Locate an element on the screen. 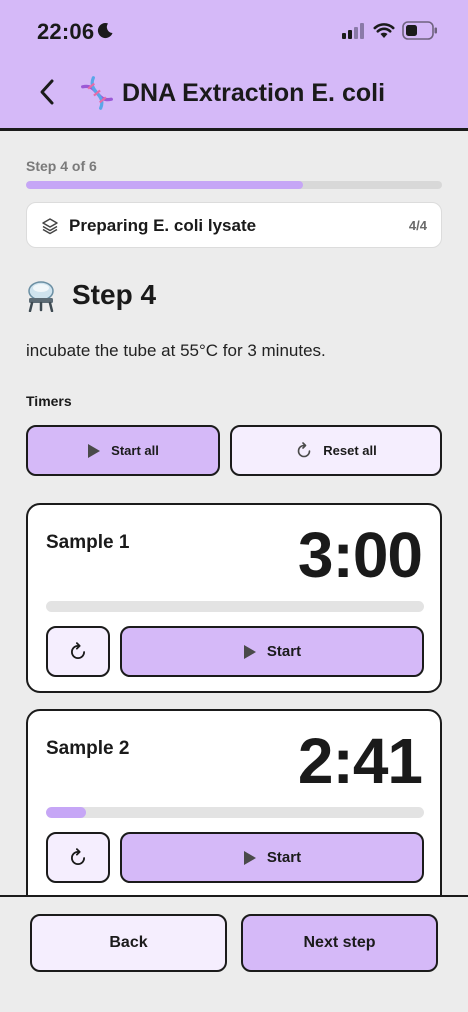 The width and height of the screenshot is (468, 1012). moon-icon is located at coordinates (105, 31).